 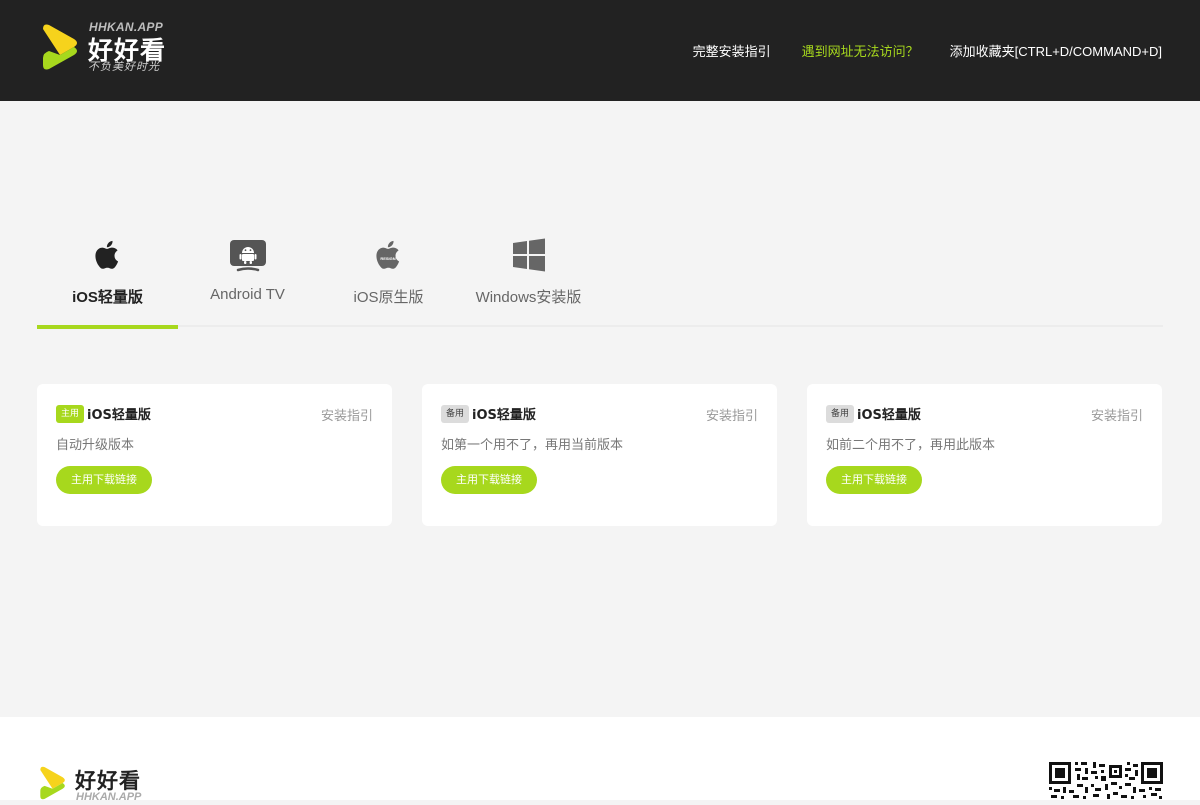 What do you see at coordinates (124, 66) in the screenshot?
I see `logo-slogan: 不负美好时光` at bounding box center [124, 66].